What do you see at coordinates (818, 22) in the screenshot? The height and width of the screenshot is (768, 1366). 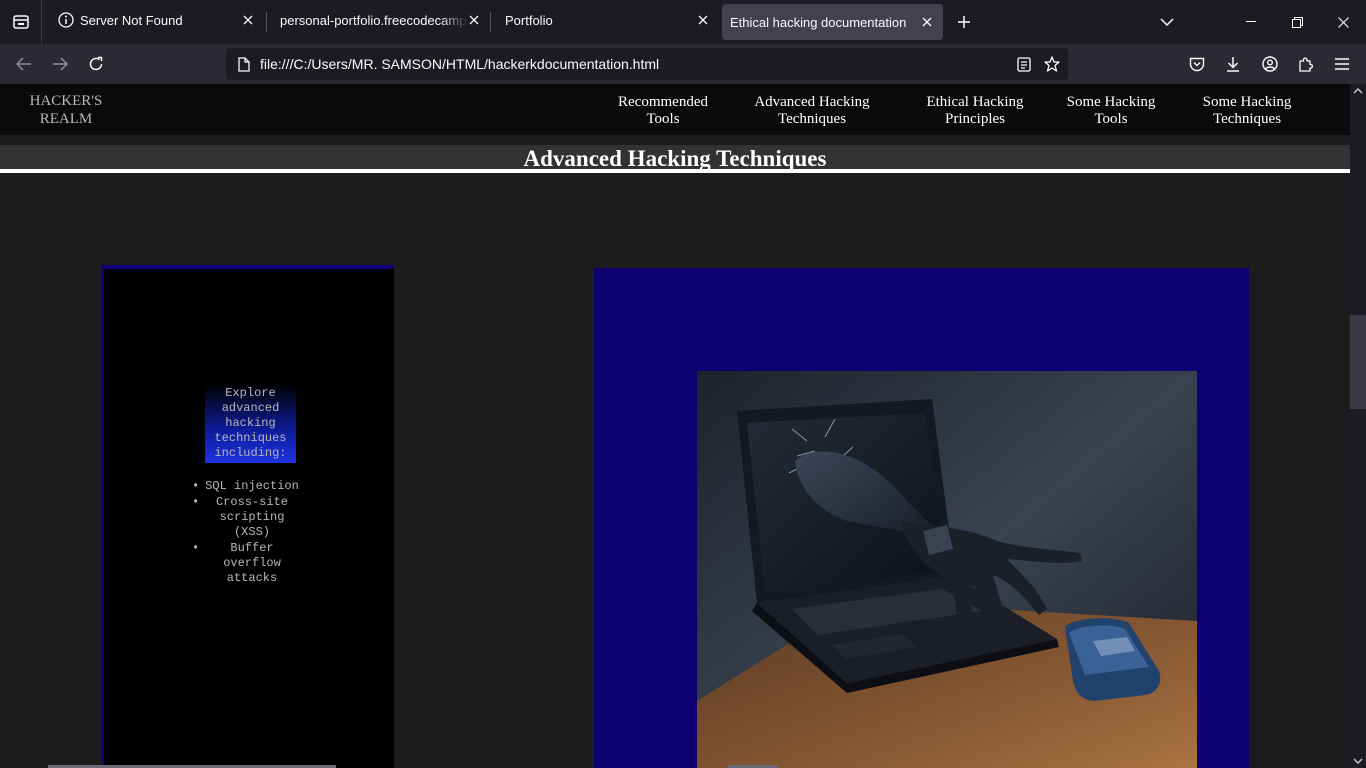 I see `tab-title: Ethical hacking documentation` at bounding box center [818, 22].